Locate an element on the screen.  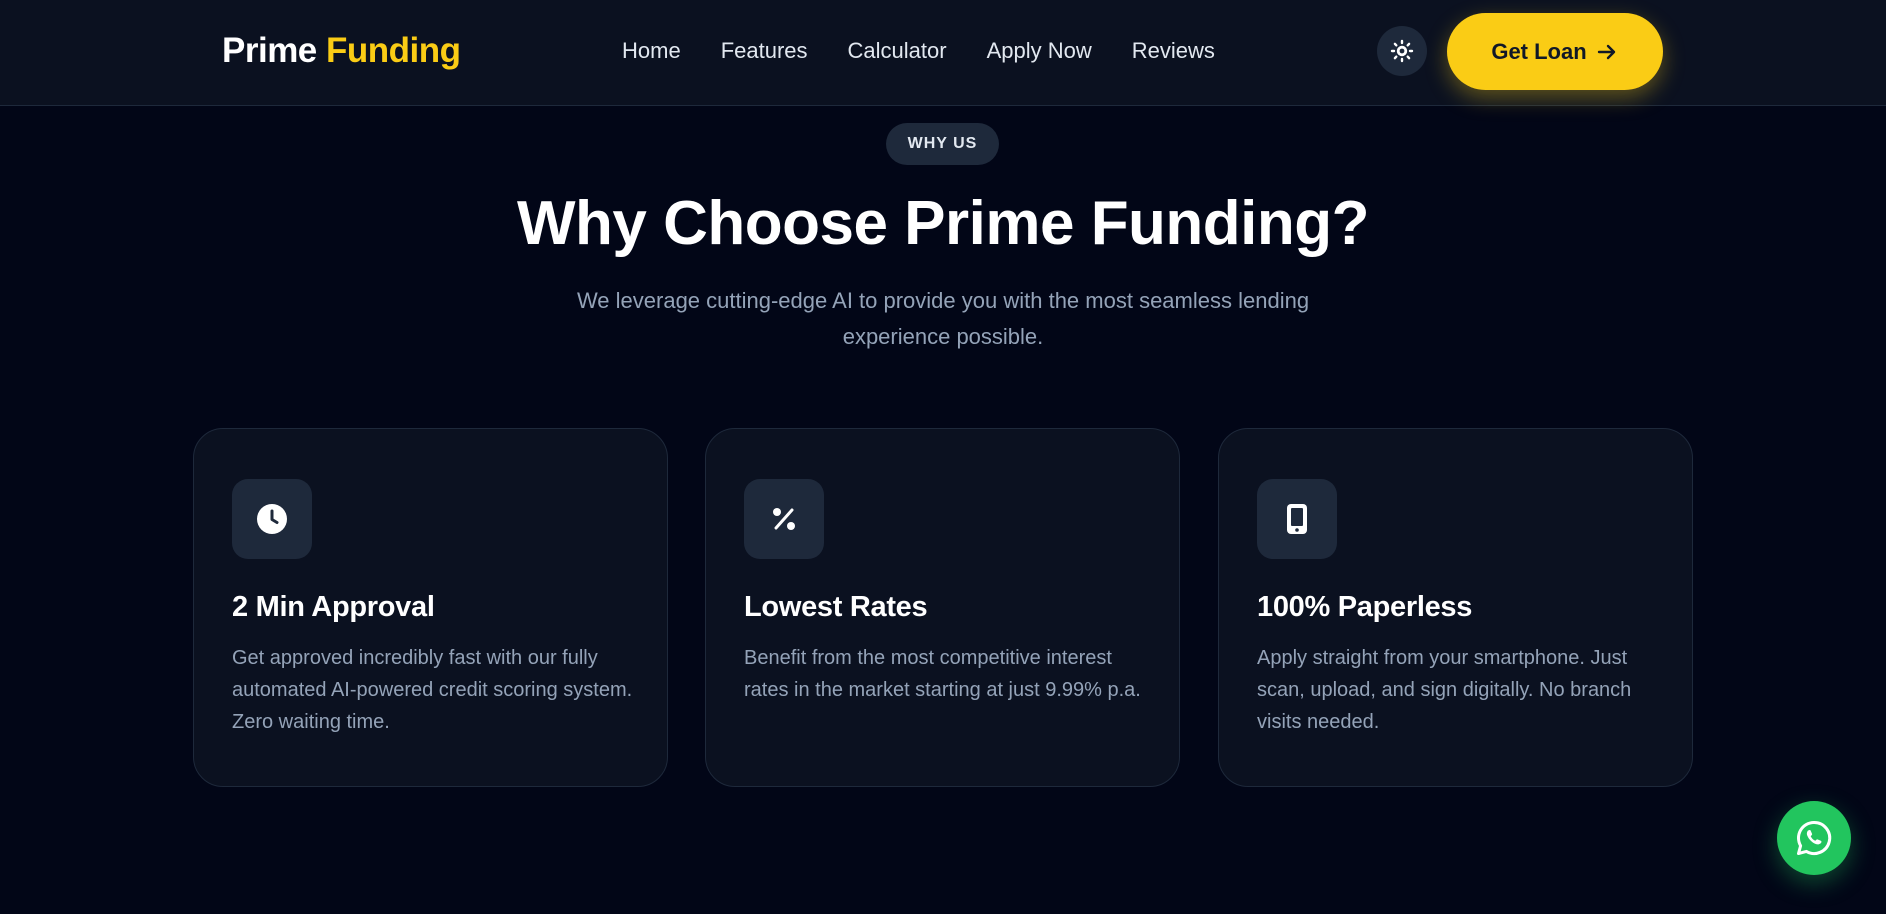
nav-link-reviews: Reviews is located at coordinates (1173, 51).